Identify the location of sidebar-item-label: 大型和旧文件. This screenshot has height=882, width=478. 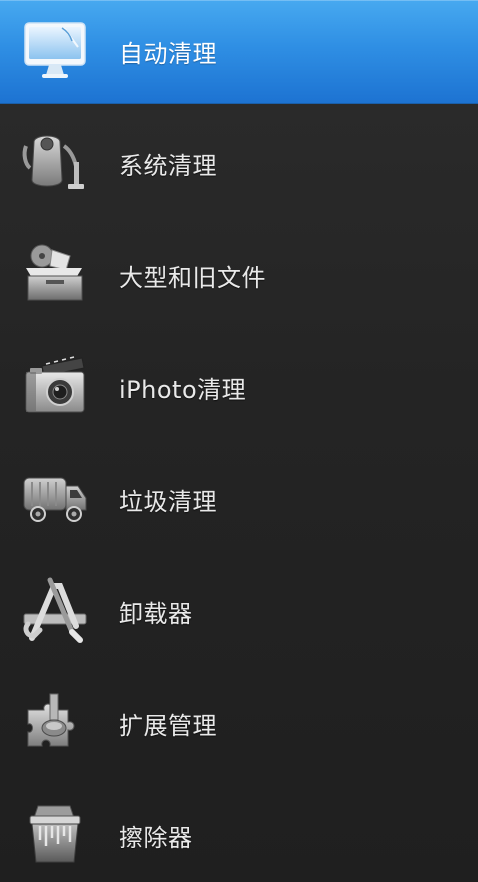
(192, 277).